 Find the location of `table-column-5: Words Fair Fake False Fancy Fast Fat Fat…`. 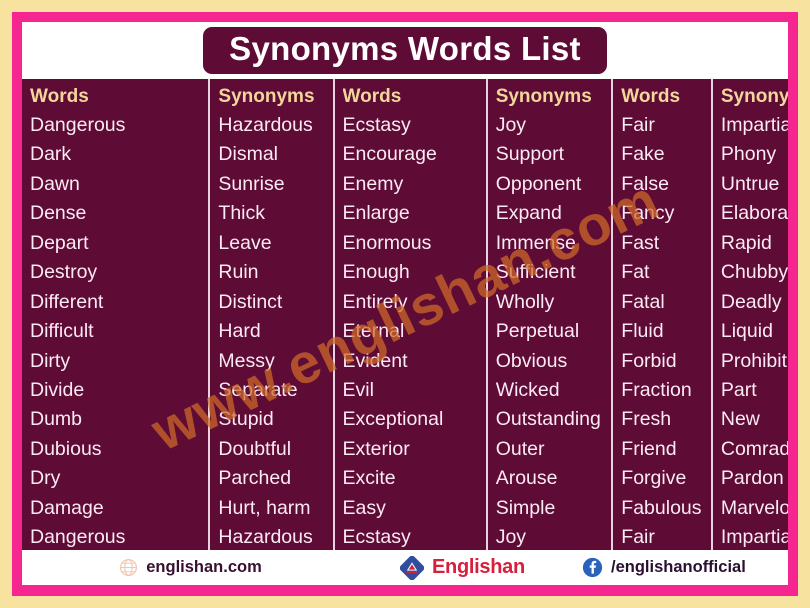

table-column-5: Words Fair Fake False Fancy Fast Fat Fat… is located at coordinates (663, 314).